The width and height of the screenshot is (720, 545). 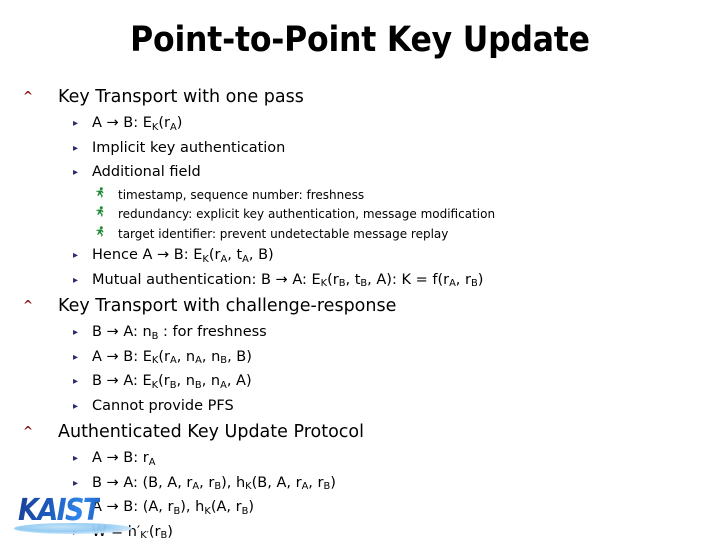 I want to click on item-implicit-key-authentication-label: Implicit key authentication, so click(x=188, y=148).